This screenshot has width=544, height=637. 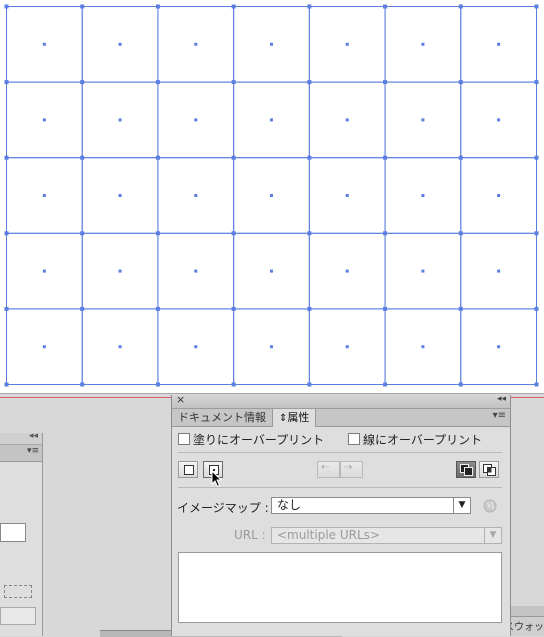 I want to click on even-odd-fill-icon, so click(x=489, y=470).